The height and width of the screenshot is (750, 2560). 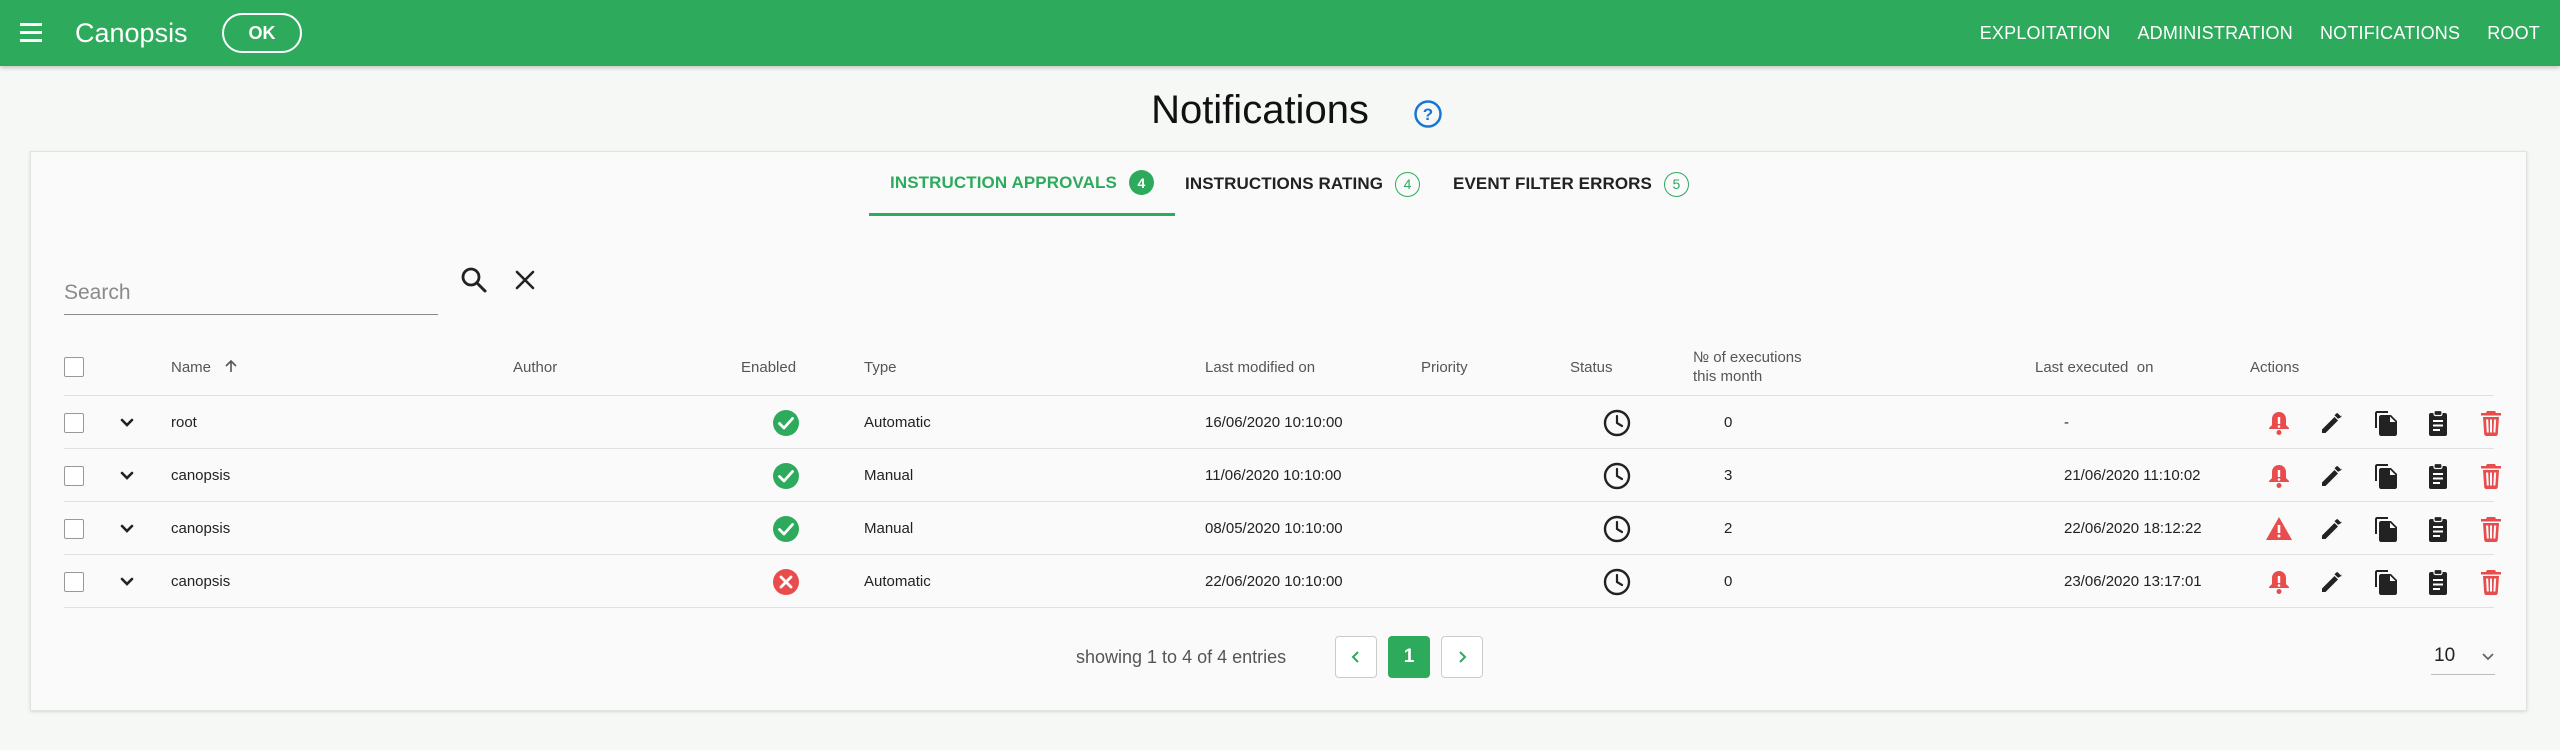 What do you see at coordinates (1003, 182) in the screenshot?
I see `tab-label: INSTRUCTION APPROVALS` at bounding box center [1003, 182].